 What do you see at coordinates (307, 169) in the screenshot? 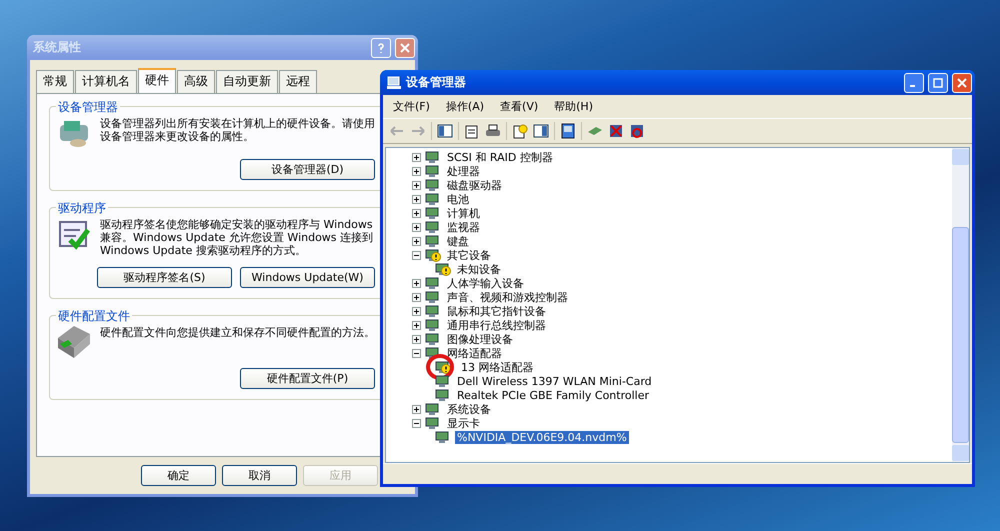
I see `group-button: 设备管理器(D)` at bounding box center [307, 169].